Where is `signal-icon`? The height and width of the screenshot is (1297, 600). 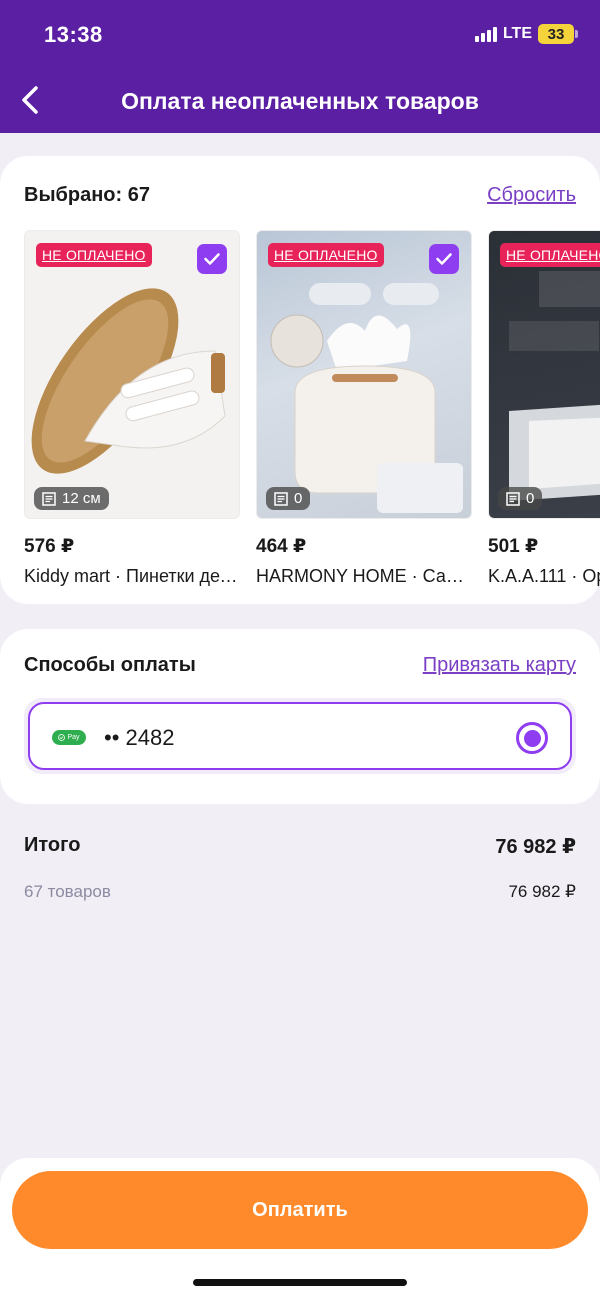 signal-icon is located at coordinates (485, 34).